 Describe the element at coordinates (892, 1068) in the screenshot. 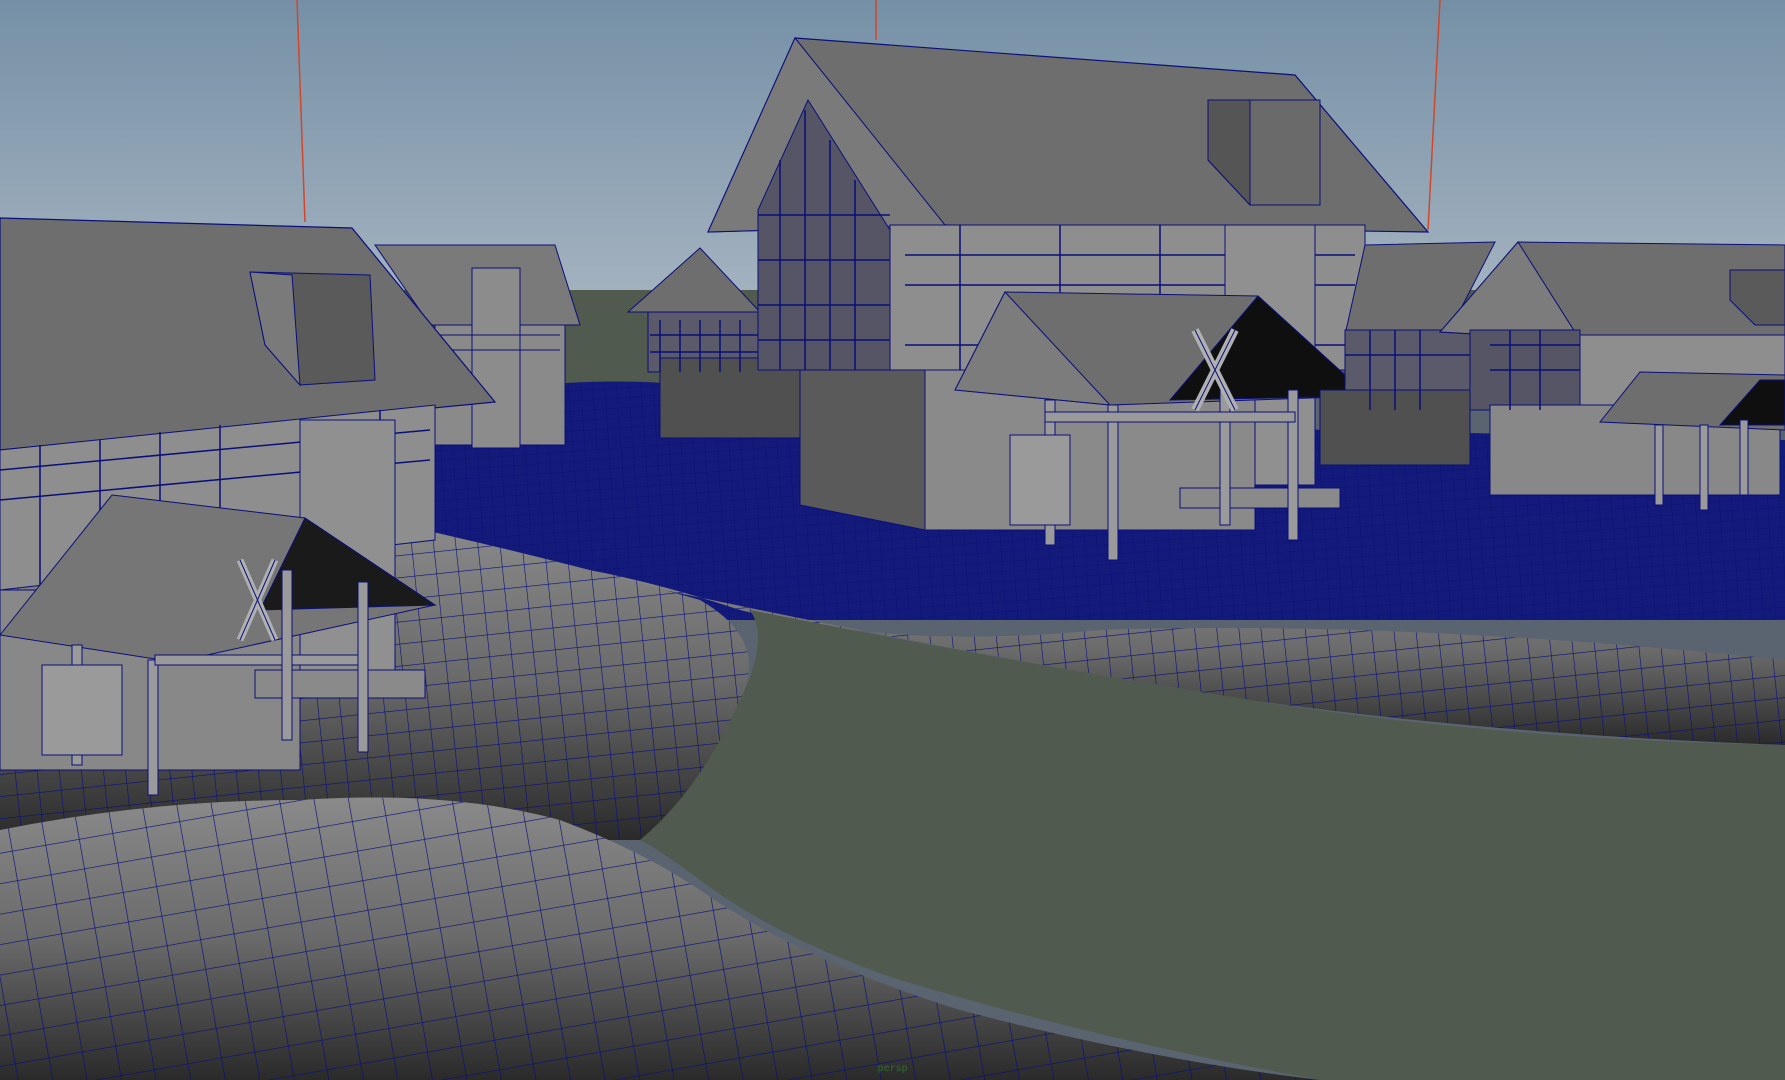

I see `camera-label: persp` at that location.